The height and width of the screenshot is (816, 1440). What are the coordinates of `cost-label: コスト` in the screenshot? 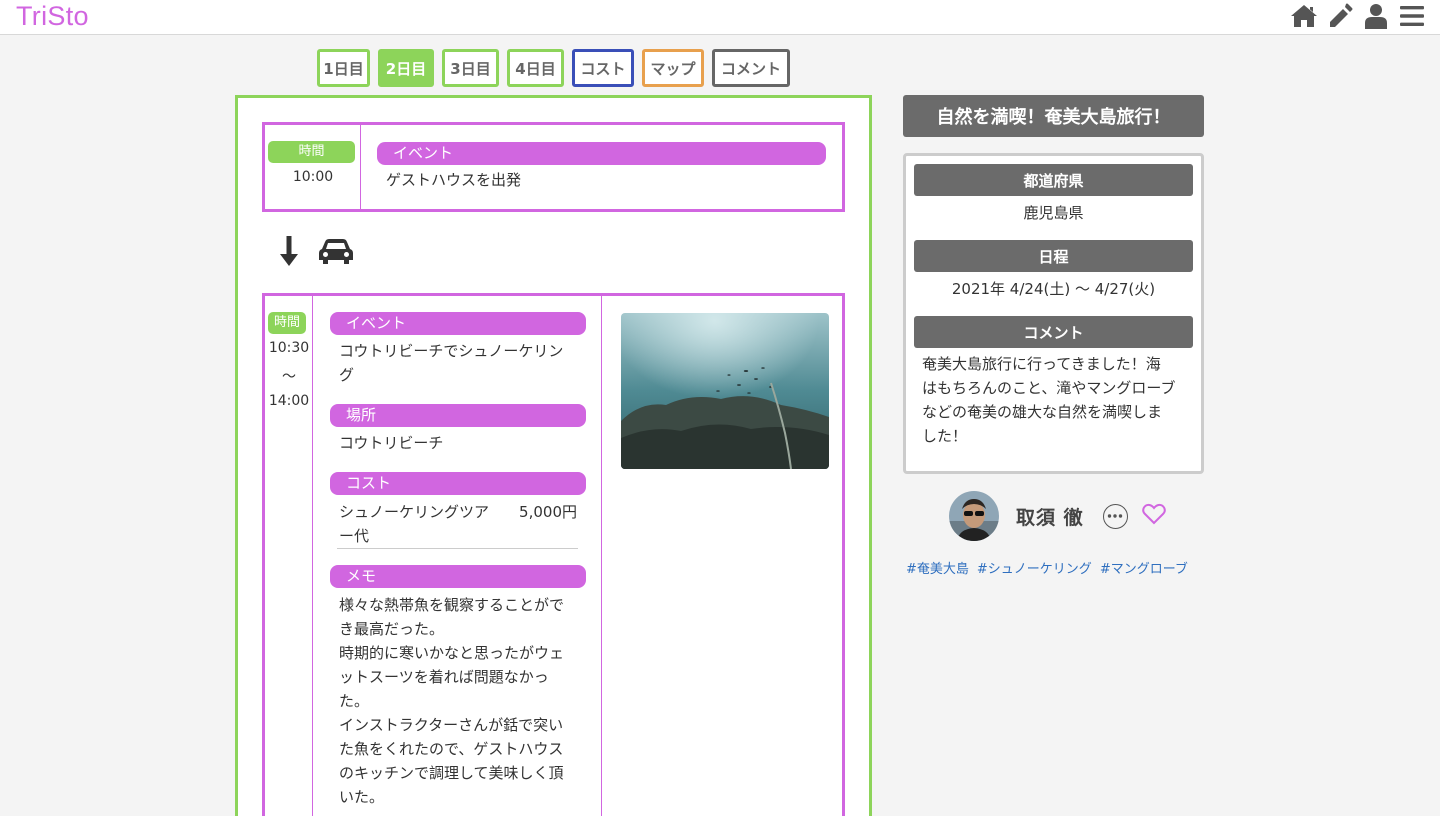 It's located at (458, 483).